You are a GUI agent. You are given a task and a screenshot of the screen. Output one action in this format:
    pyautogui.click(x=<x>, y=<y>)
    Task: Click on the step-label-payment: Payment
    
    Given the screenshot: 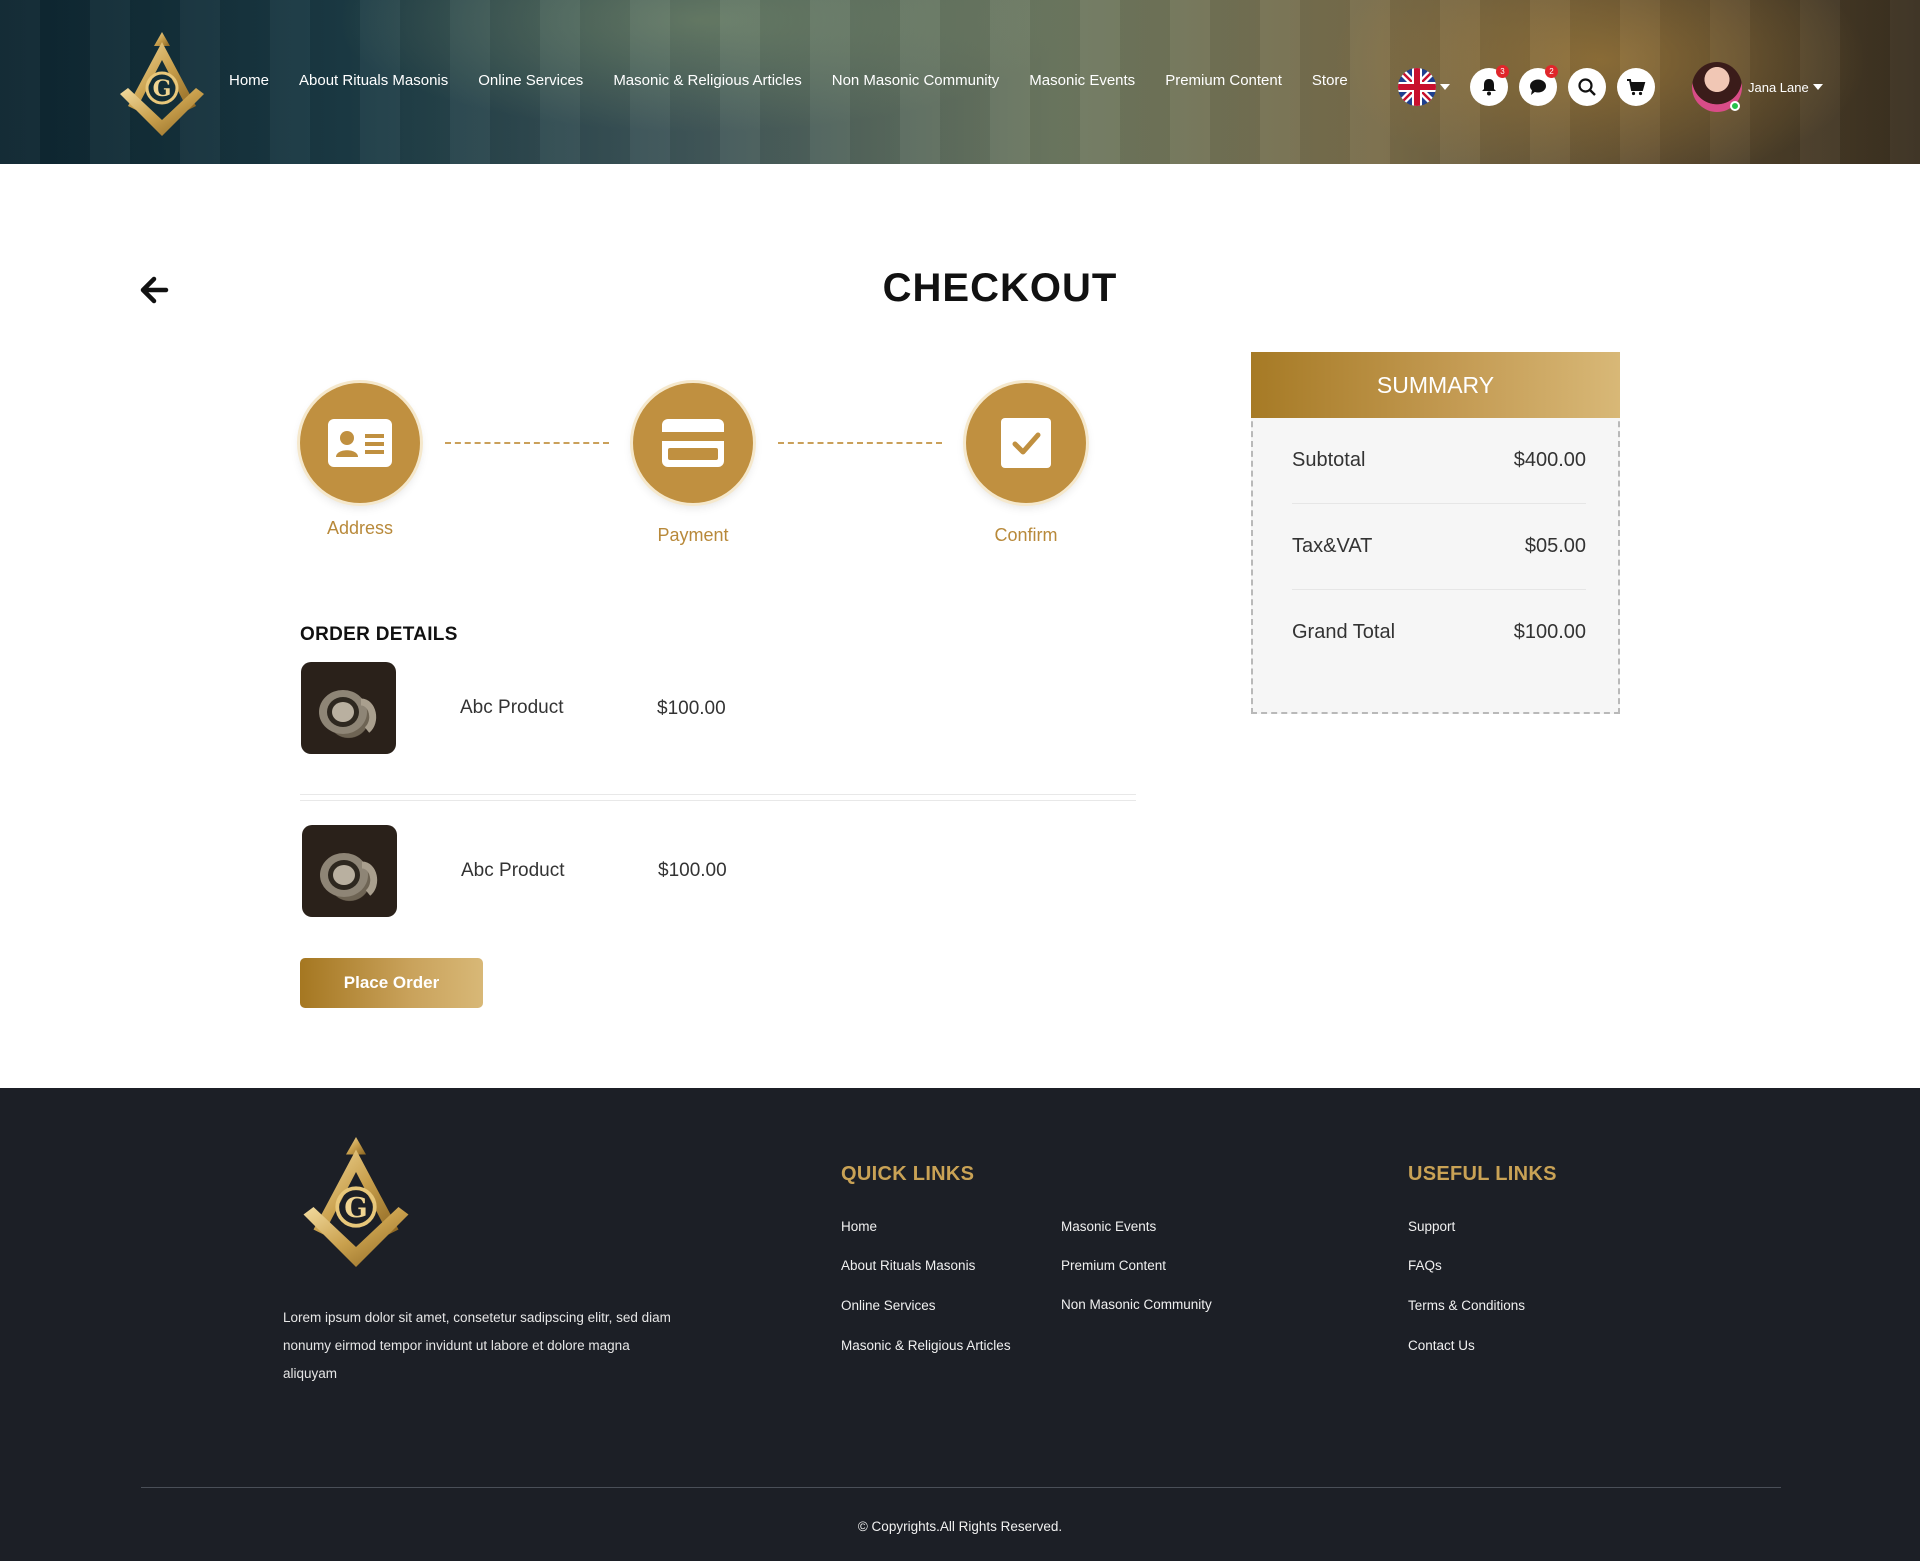 What is the action you would take?
    pyautogui.click(x=693, y=535)
    